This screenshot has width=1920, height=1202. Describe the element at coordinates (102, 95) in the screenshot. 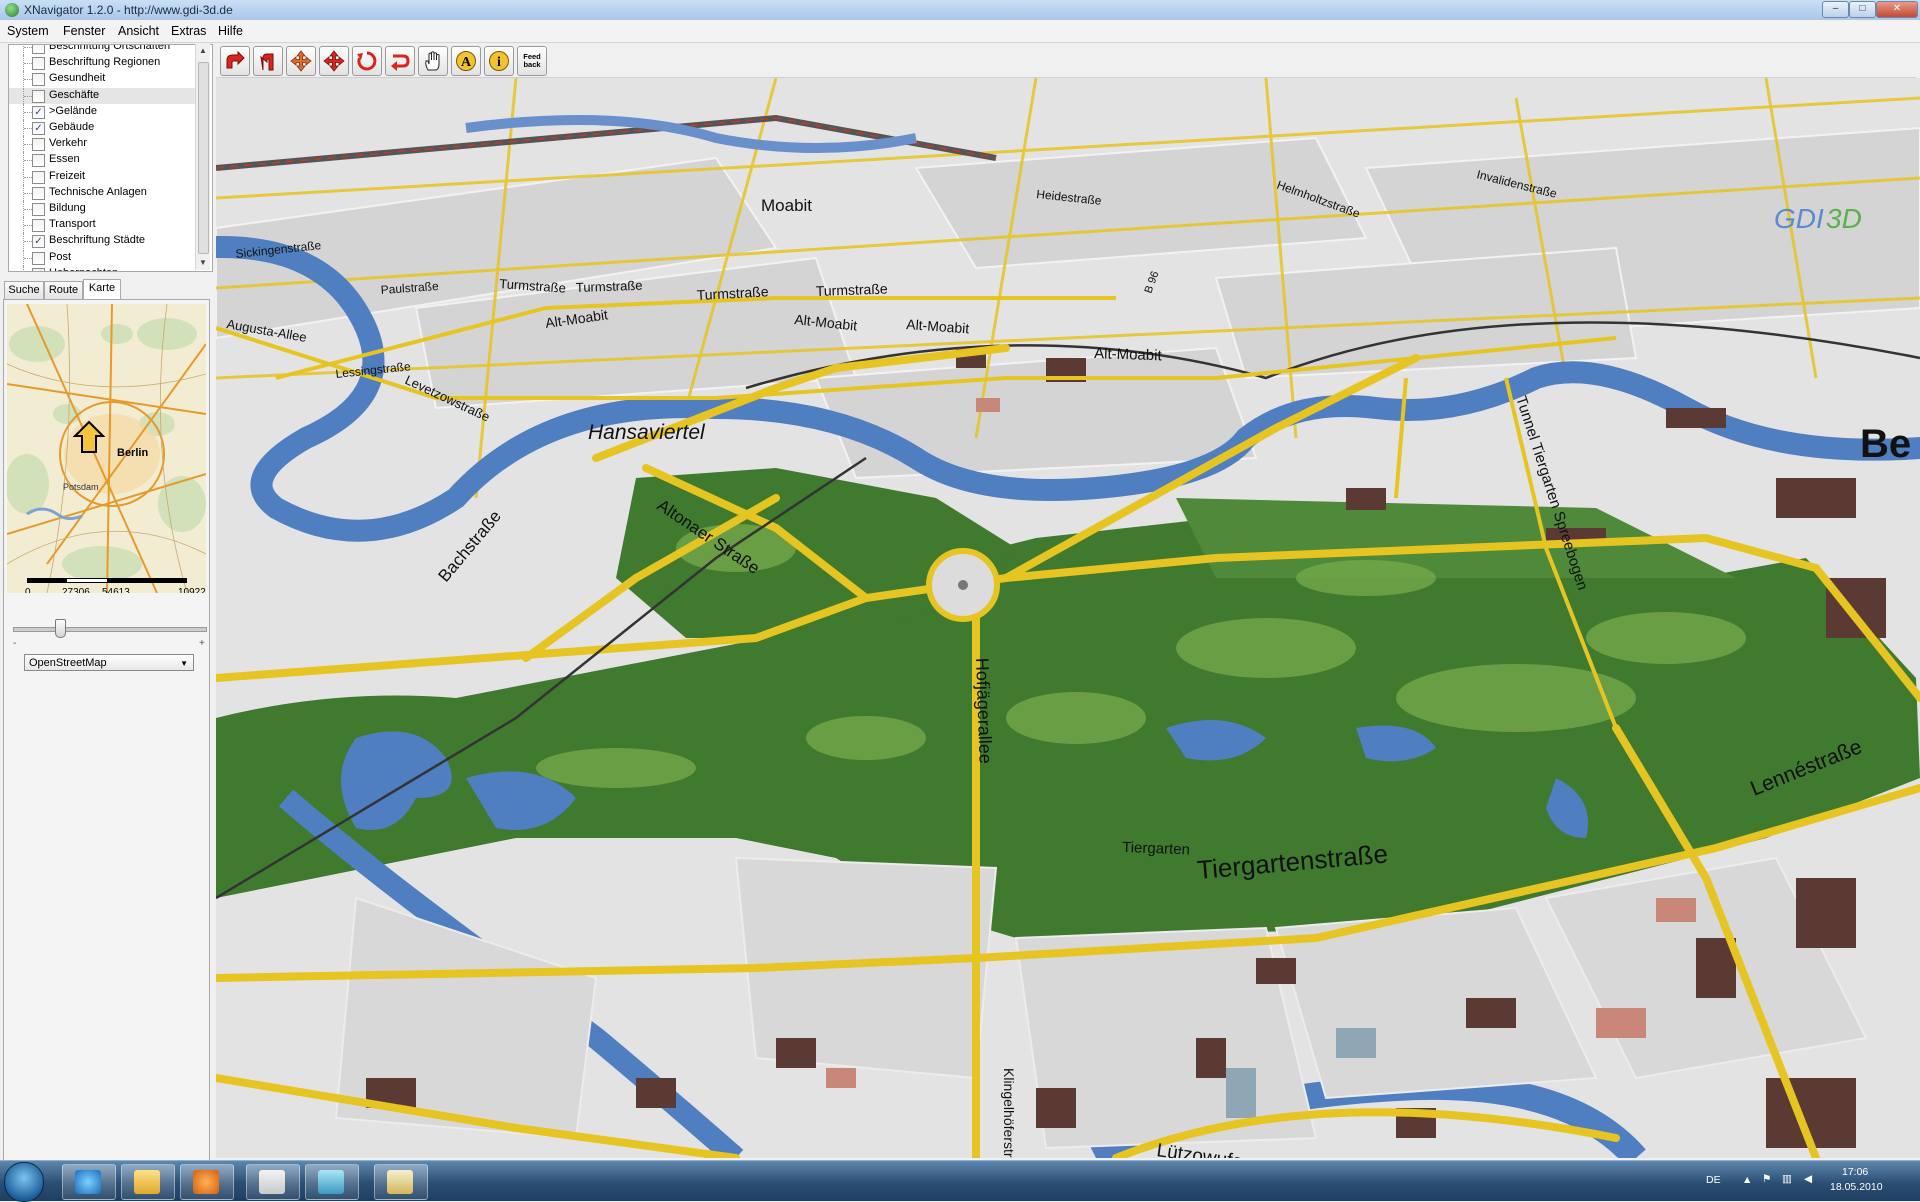

I see `layer-item: Geschäfte` at that location.